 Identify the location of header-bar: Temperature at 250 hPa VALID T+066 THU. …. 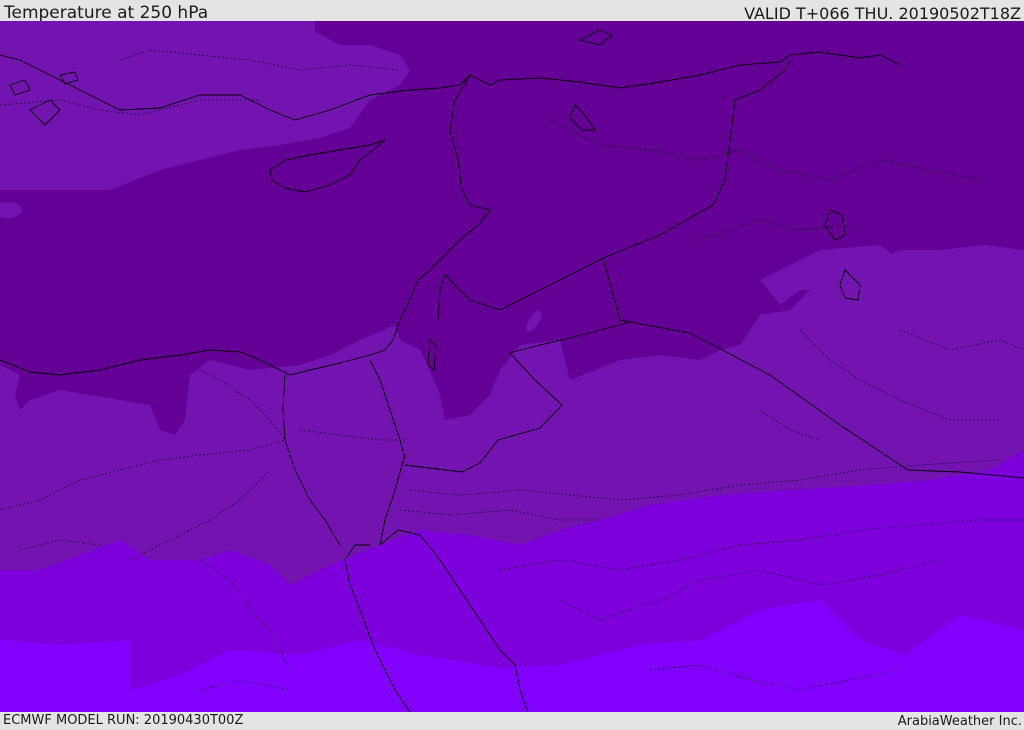
(512, 11).